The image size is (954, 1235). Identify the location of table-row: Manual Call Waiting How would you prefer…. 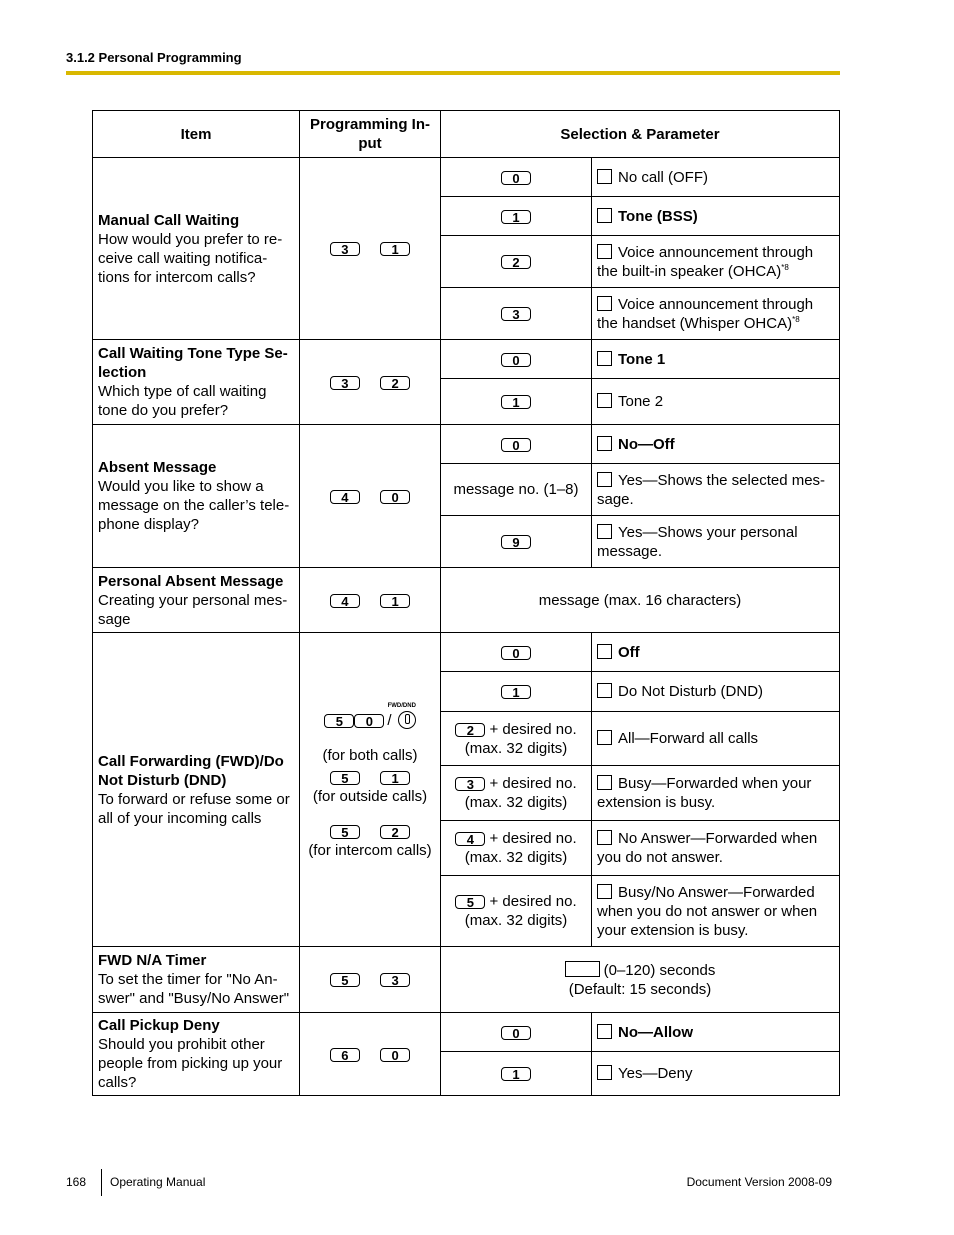
(466, 248).